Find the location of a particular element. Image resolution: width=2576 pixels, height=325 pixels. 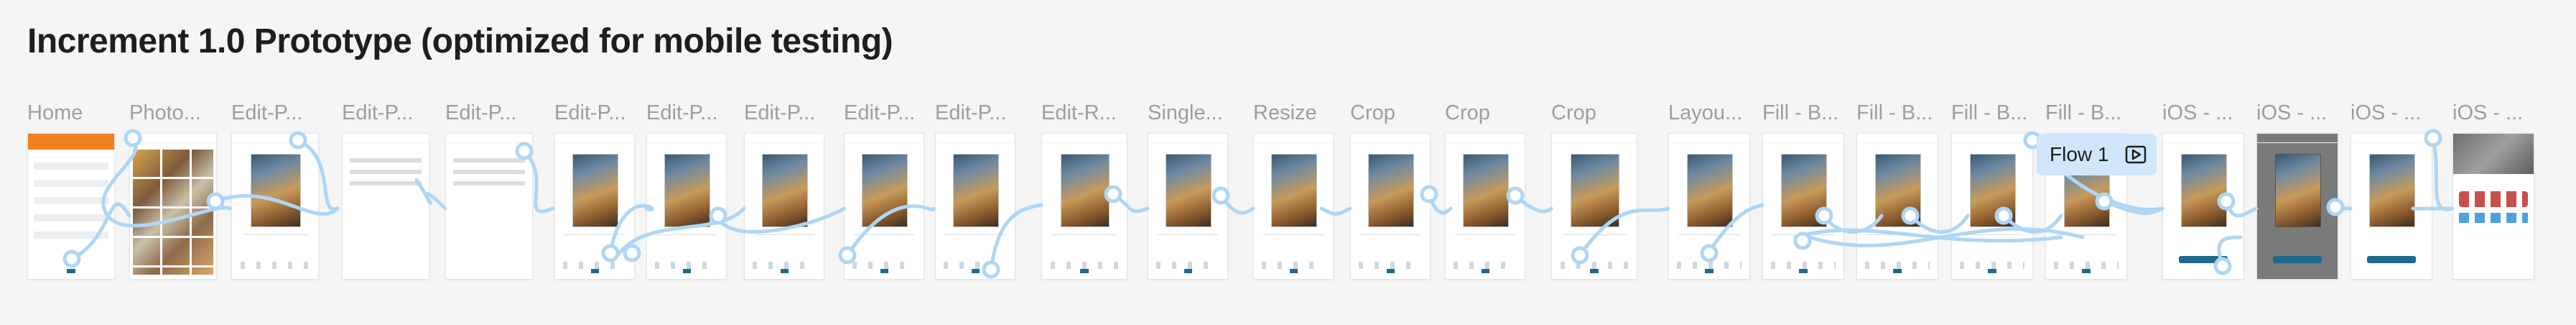

play-icon is located at coordinates (2136, 154).